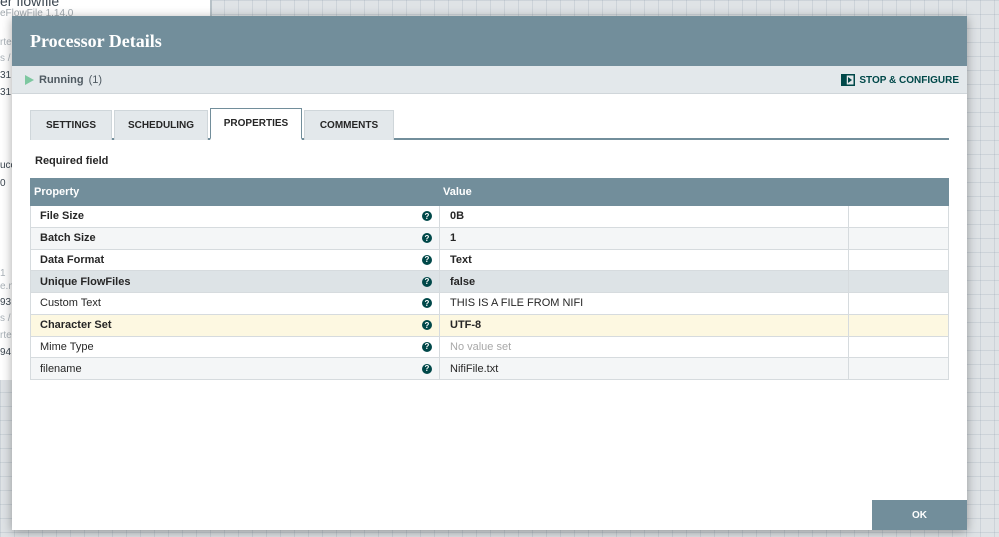 This screenshot has height=537, width=999. Describe the element at coordinates (644, 216) in the screenshot. I see `property-value: 0B` at that location.